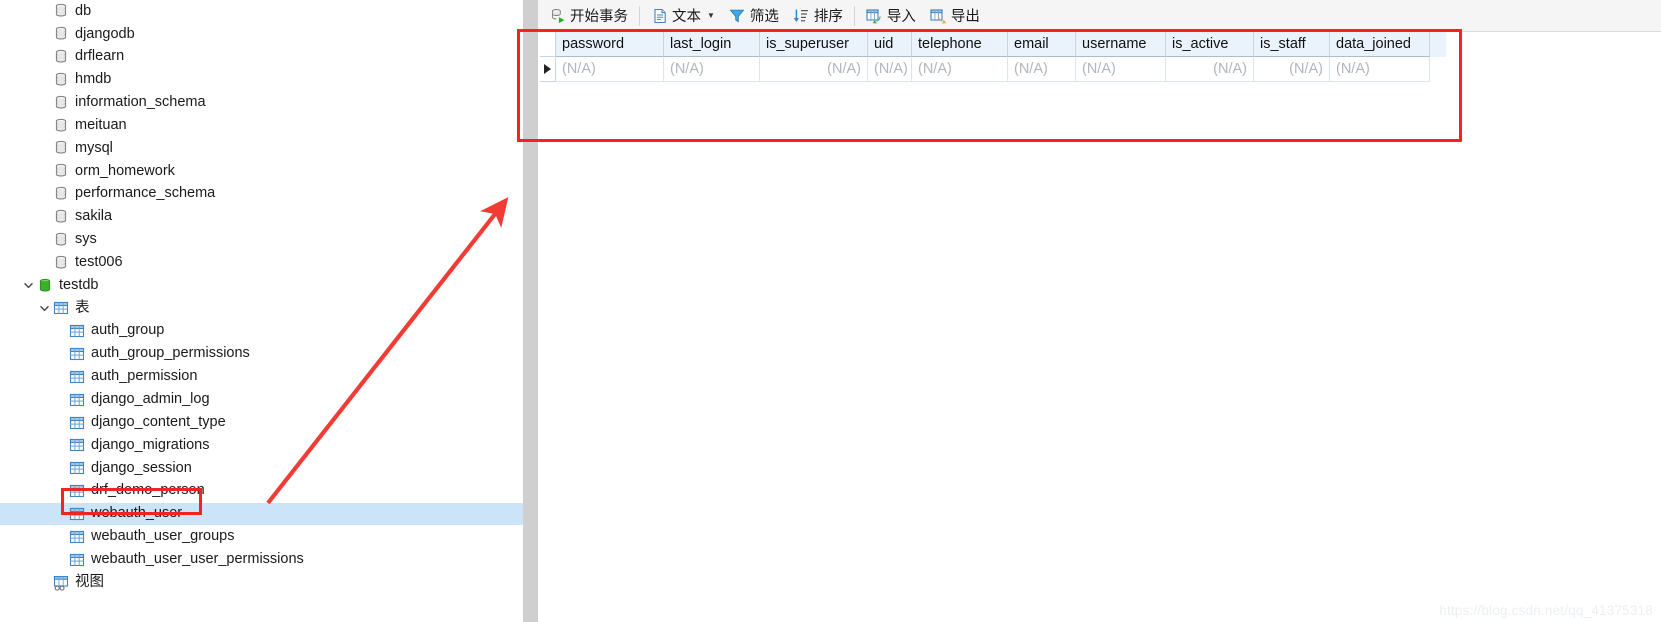 This screenshot has width=1661, height=622. Describe the element at coordinates (1042, 69) in the screenshot. I see `grid-cell-email: (N/A)` at that location.